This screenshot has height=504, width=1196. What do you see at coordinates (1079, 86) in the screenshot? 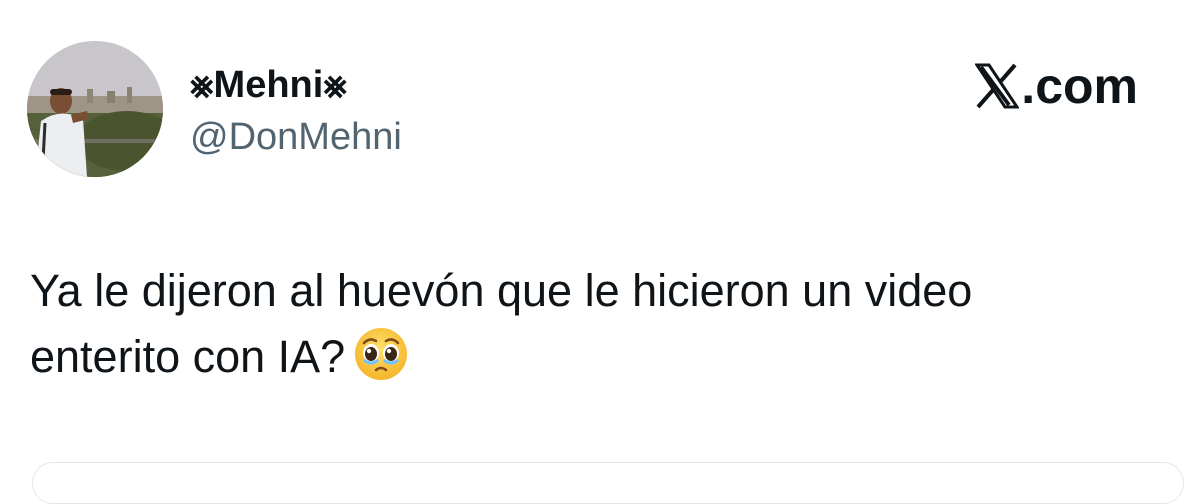
I see `brand-label: .com` at bounding box center [1079, 86].